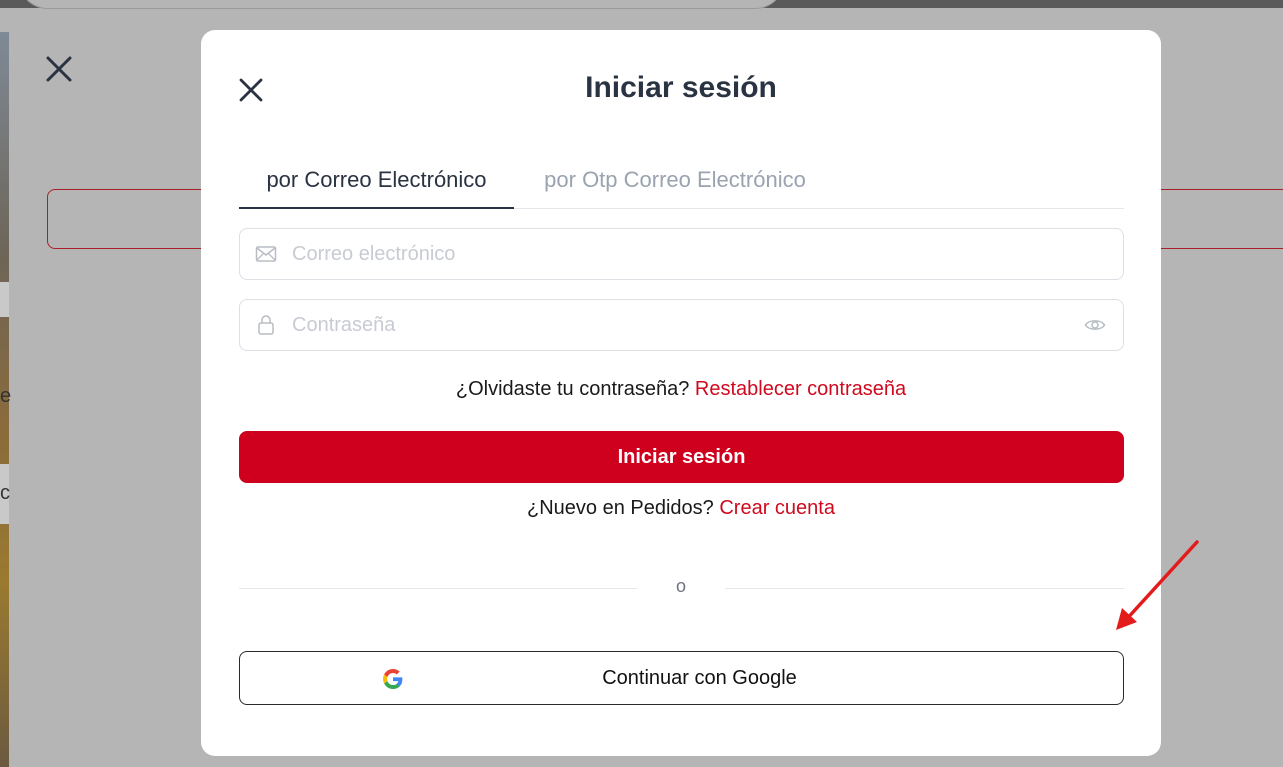 This screenshot has height=767, width=1283. I want to click on google-signin-button: Continuar con Google, so click(681, 678).